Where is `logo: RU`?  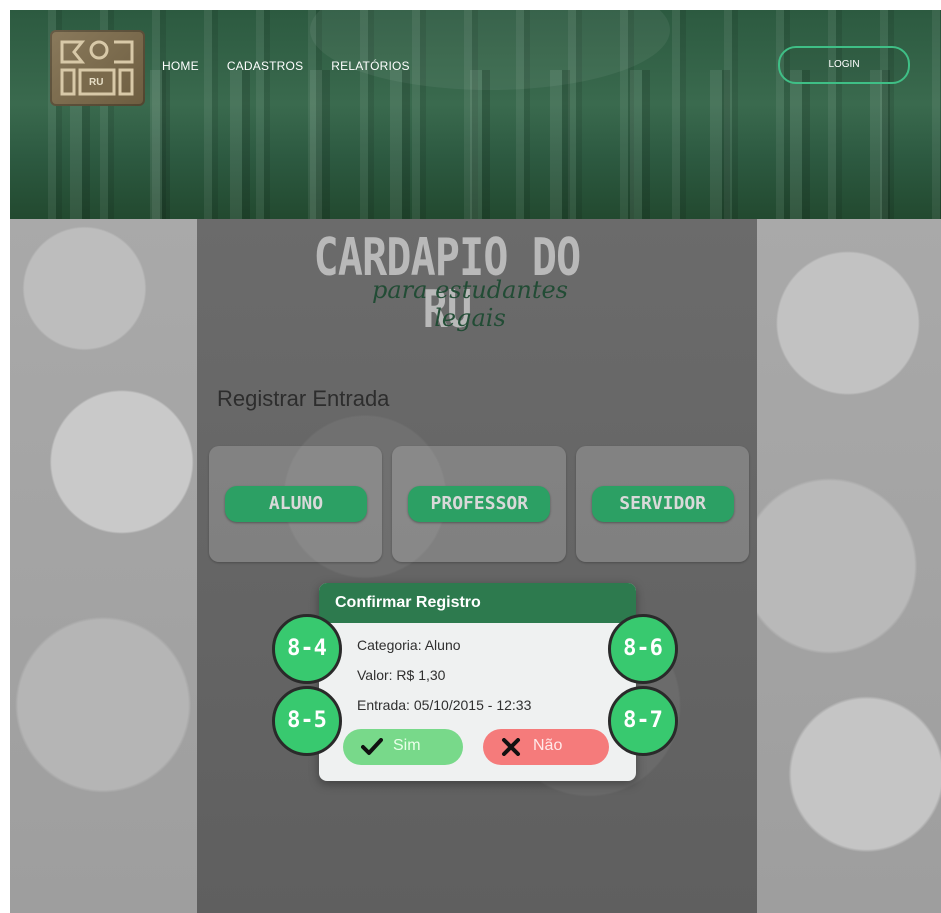 logo: RU is located at coordinates (97, 68).